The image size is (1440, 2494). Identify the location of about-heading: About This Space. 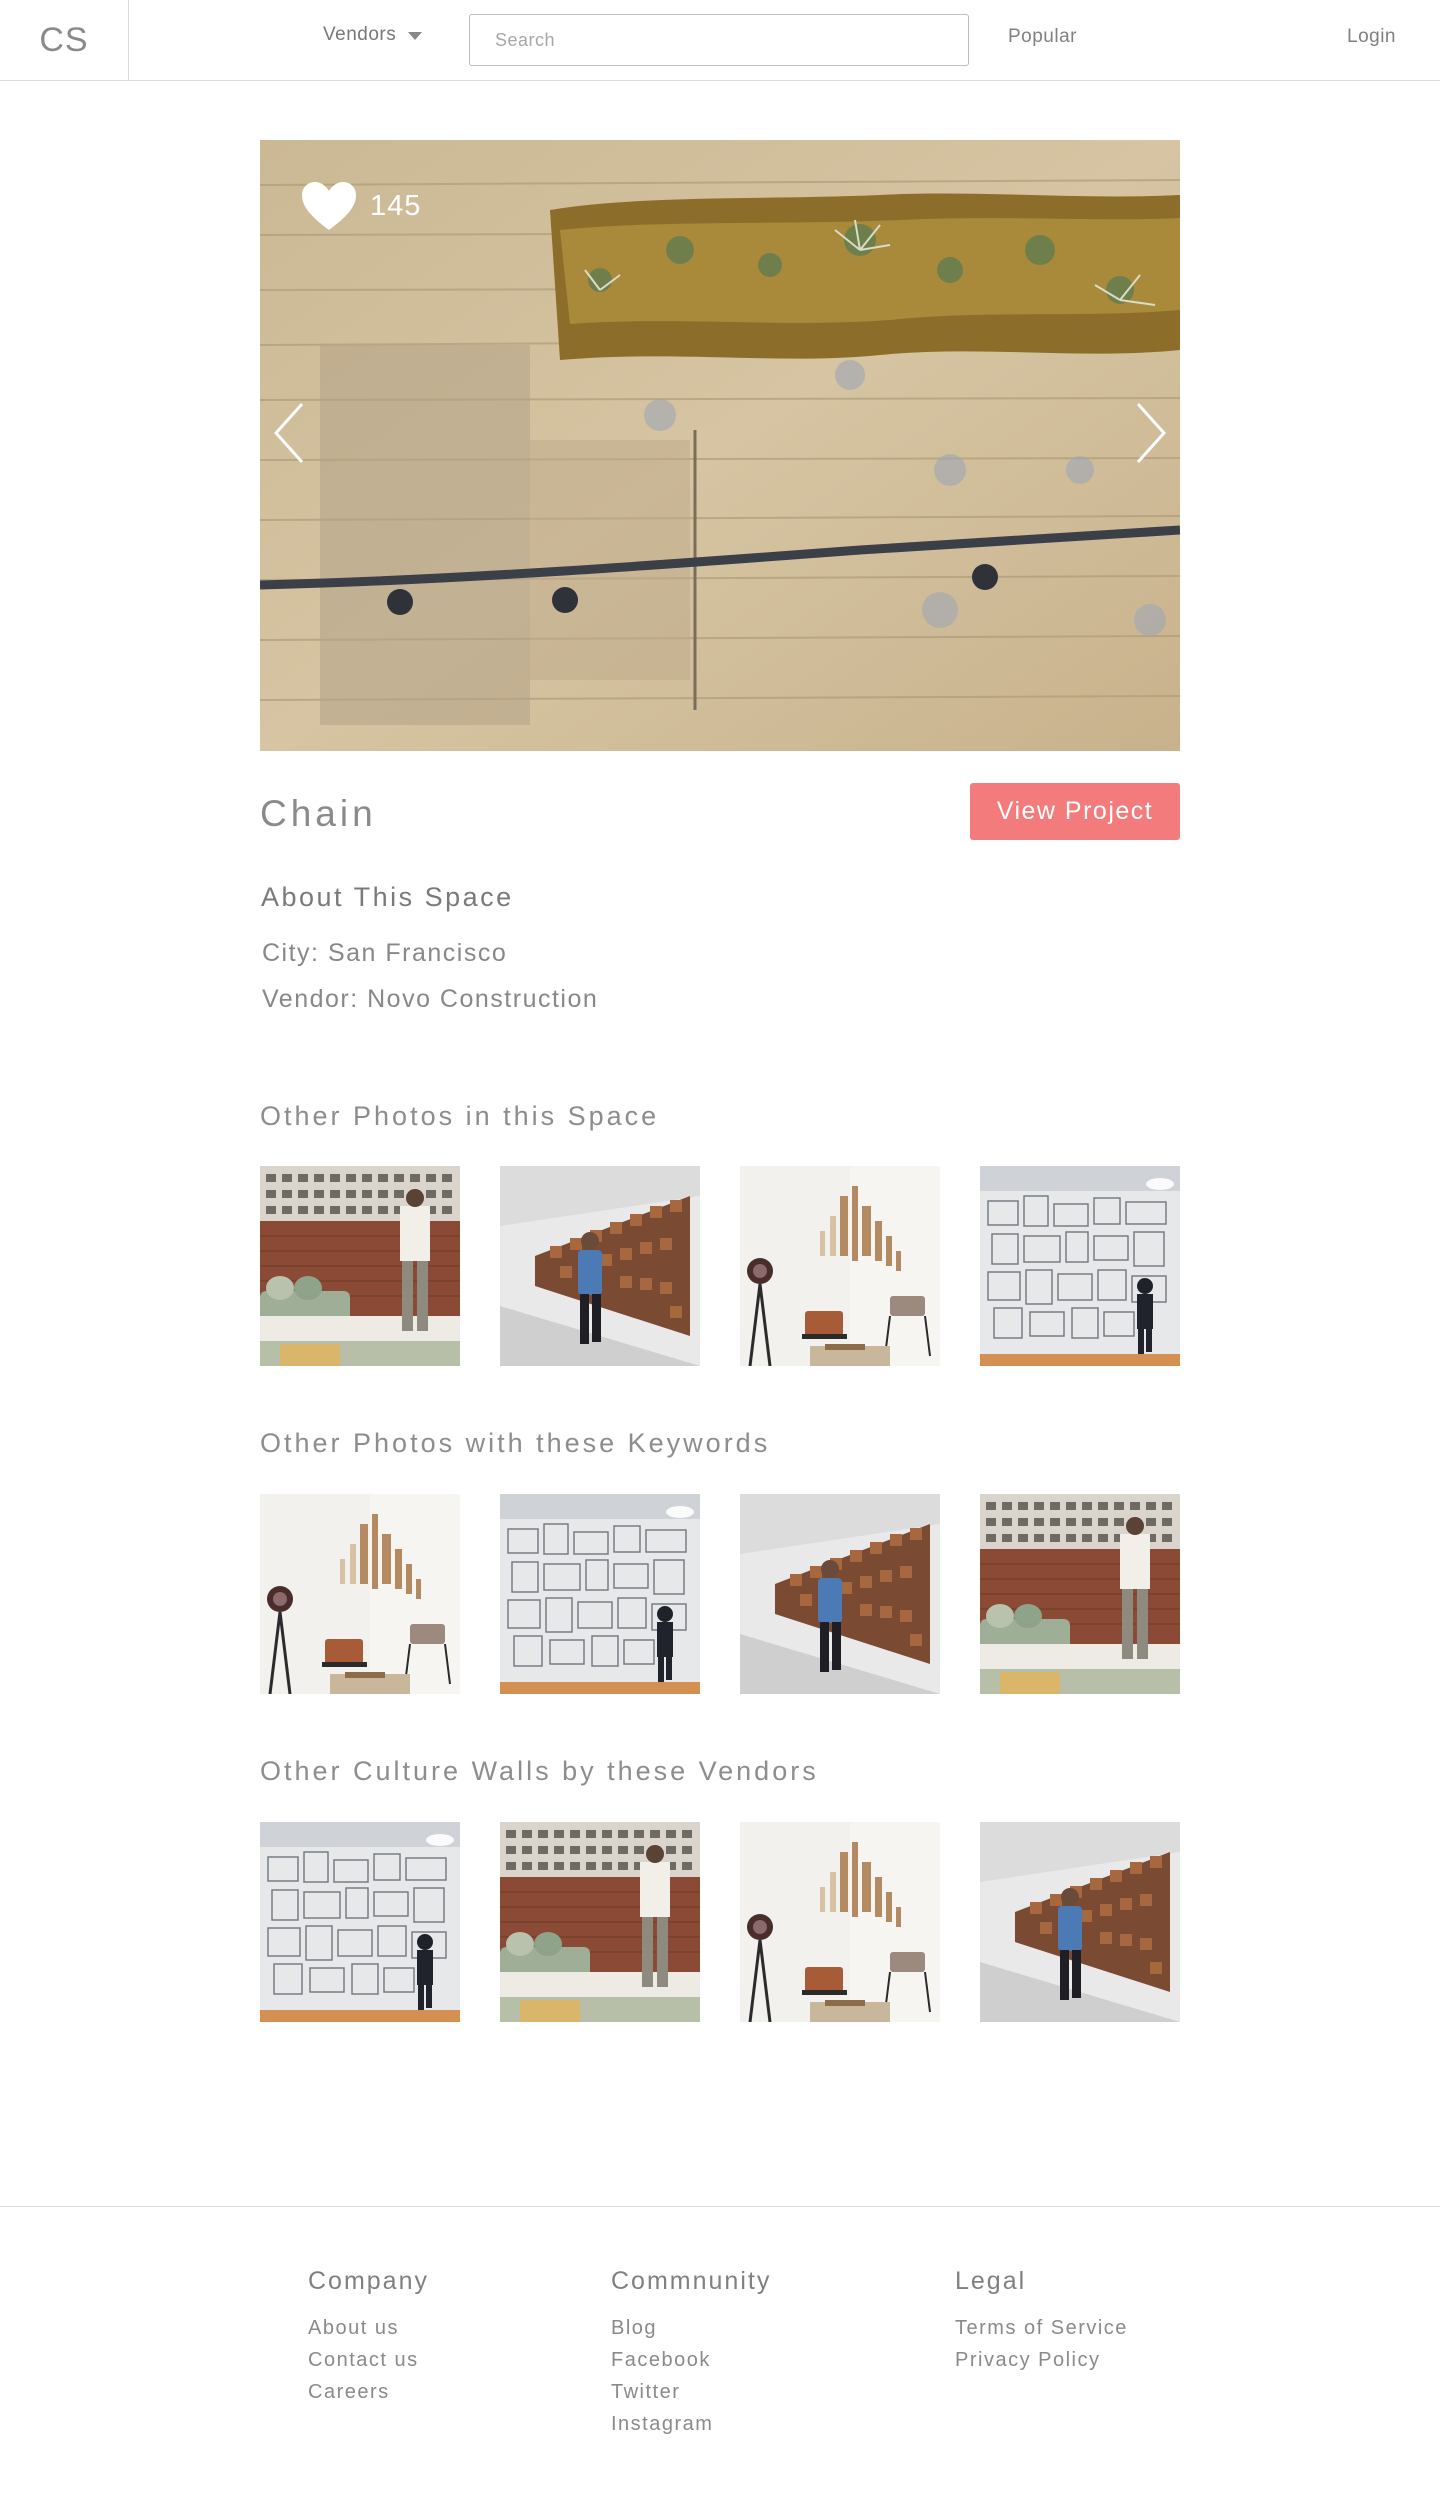
(387, 897).